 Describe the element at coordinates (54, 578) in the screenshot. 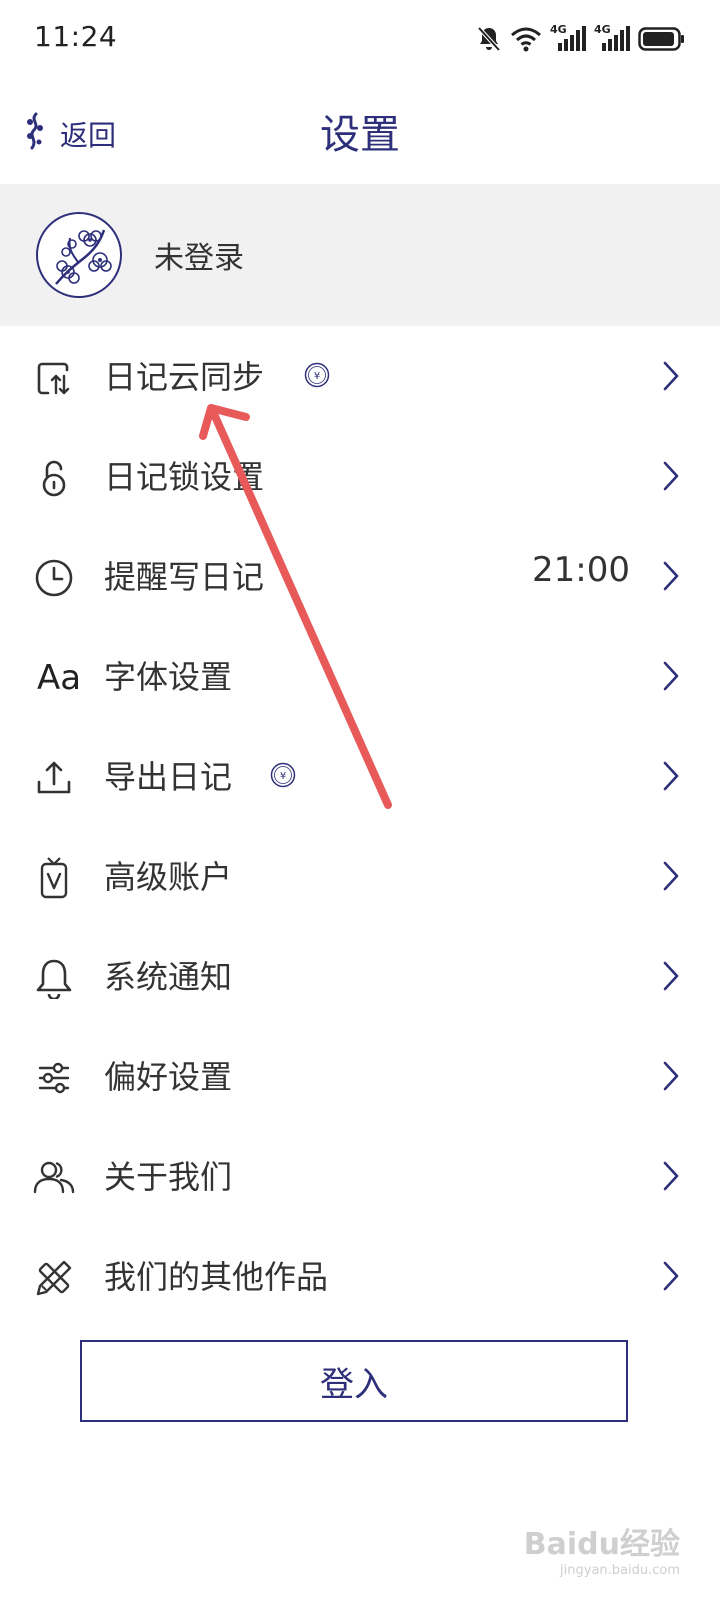

I see `clock-icon` at that location.